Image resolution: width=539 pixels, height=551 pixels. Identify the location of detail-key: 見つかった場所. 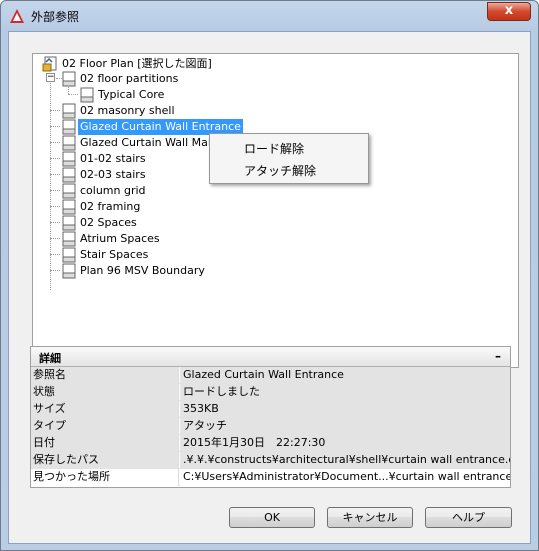
(105, 477).